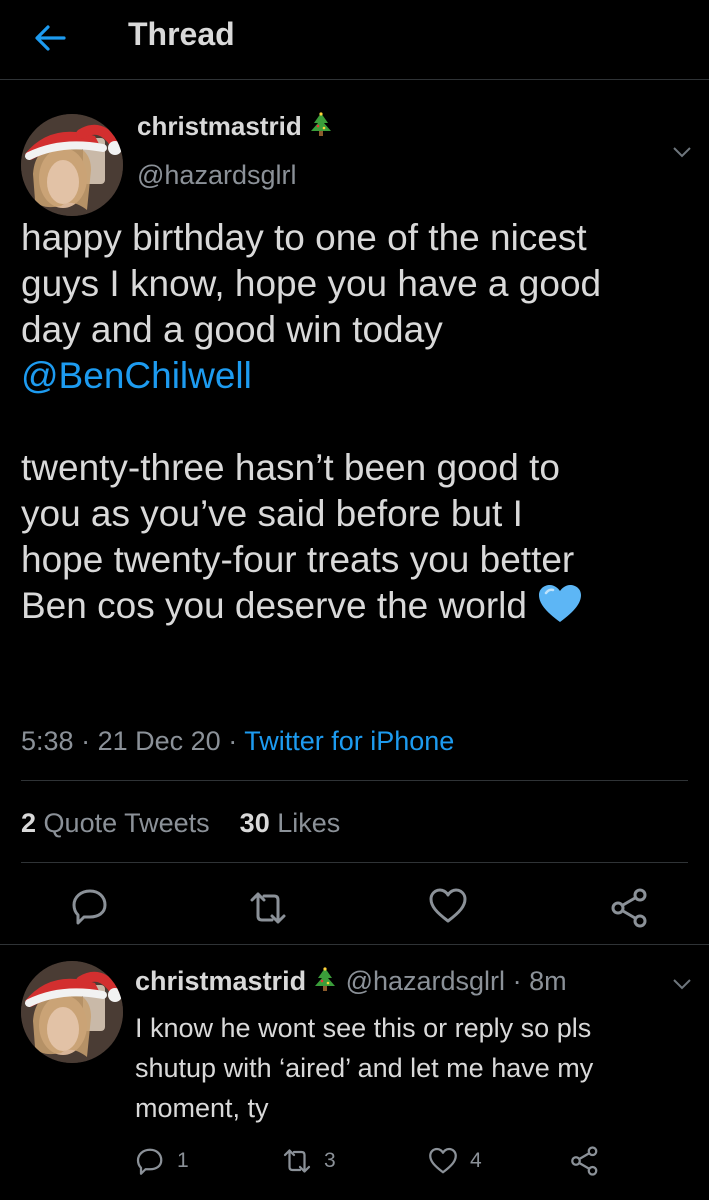 This screenshot has height=1200, width=709. Describe the element at coordinates (298, 559) in the screenshot. I see `tweet-line: hope twenty-four treats you better` at that location.